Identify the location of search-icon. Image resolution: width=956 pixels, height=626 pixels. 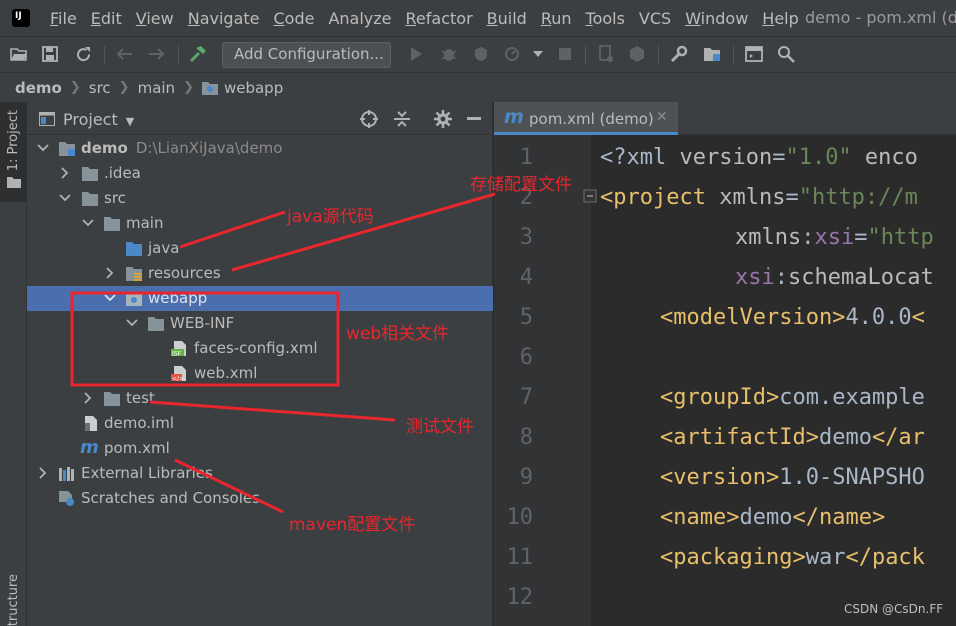
(786, 54).